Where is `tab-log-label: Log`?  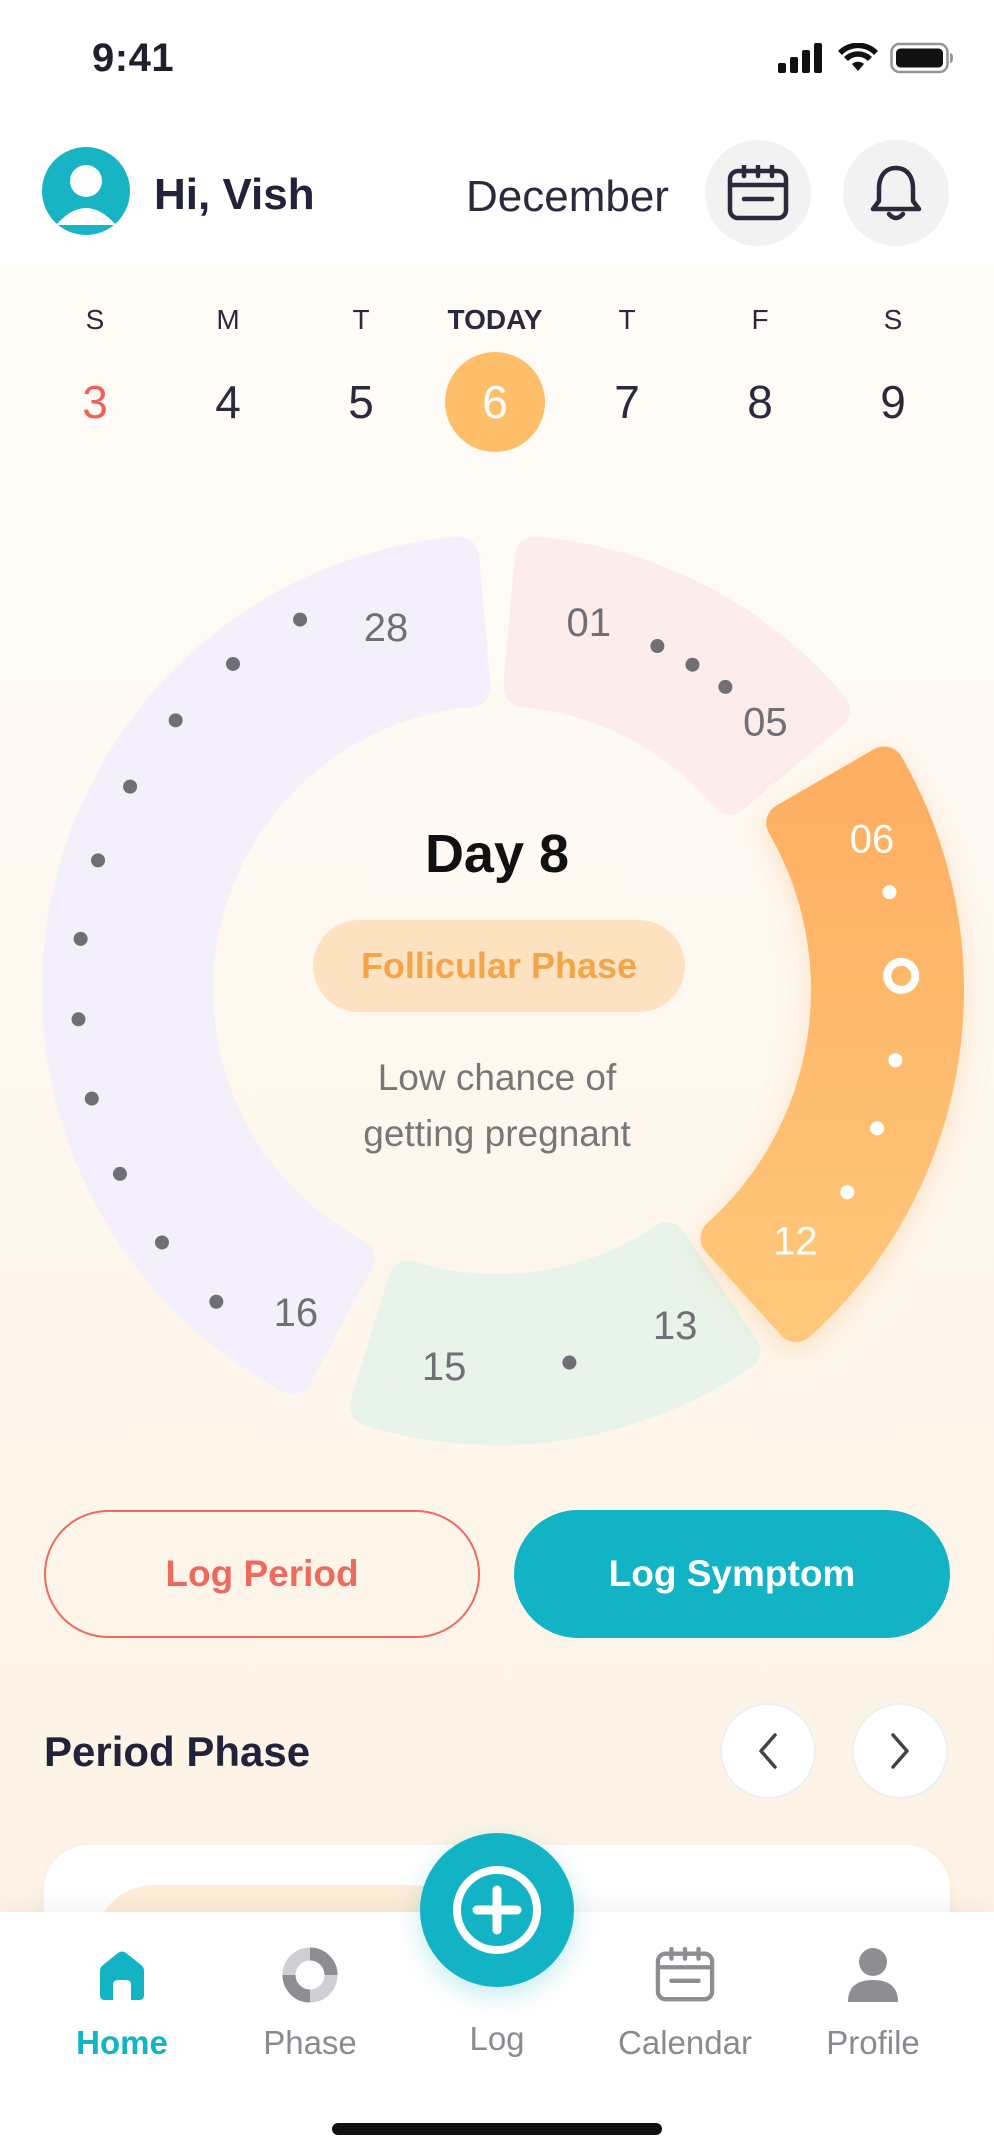 tab-log-label: Log is located at coordinates (497, 2039).